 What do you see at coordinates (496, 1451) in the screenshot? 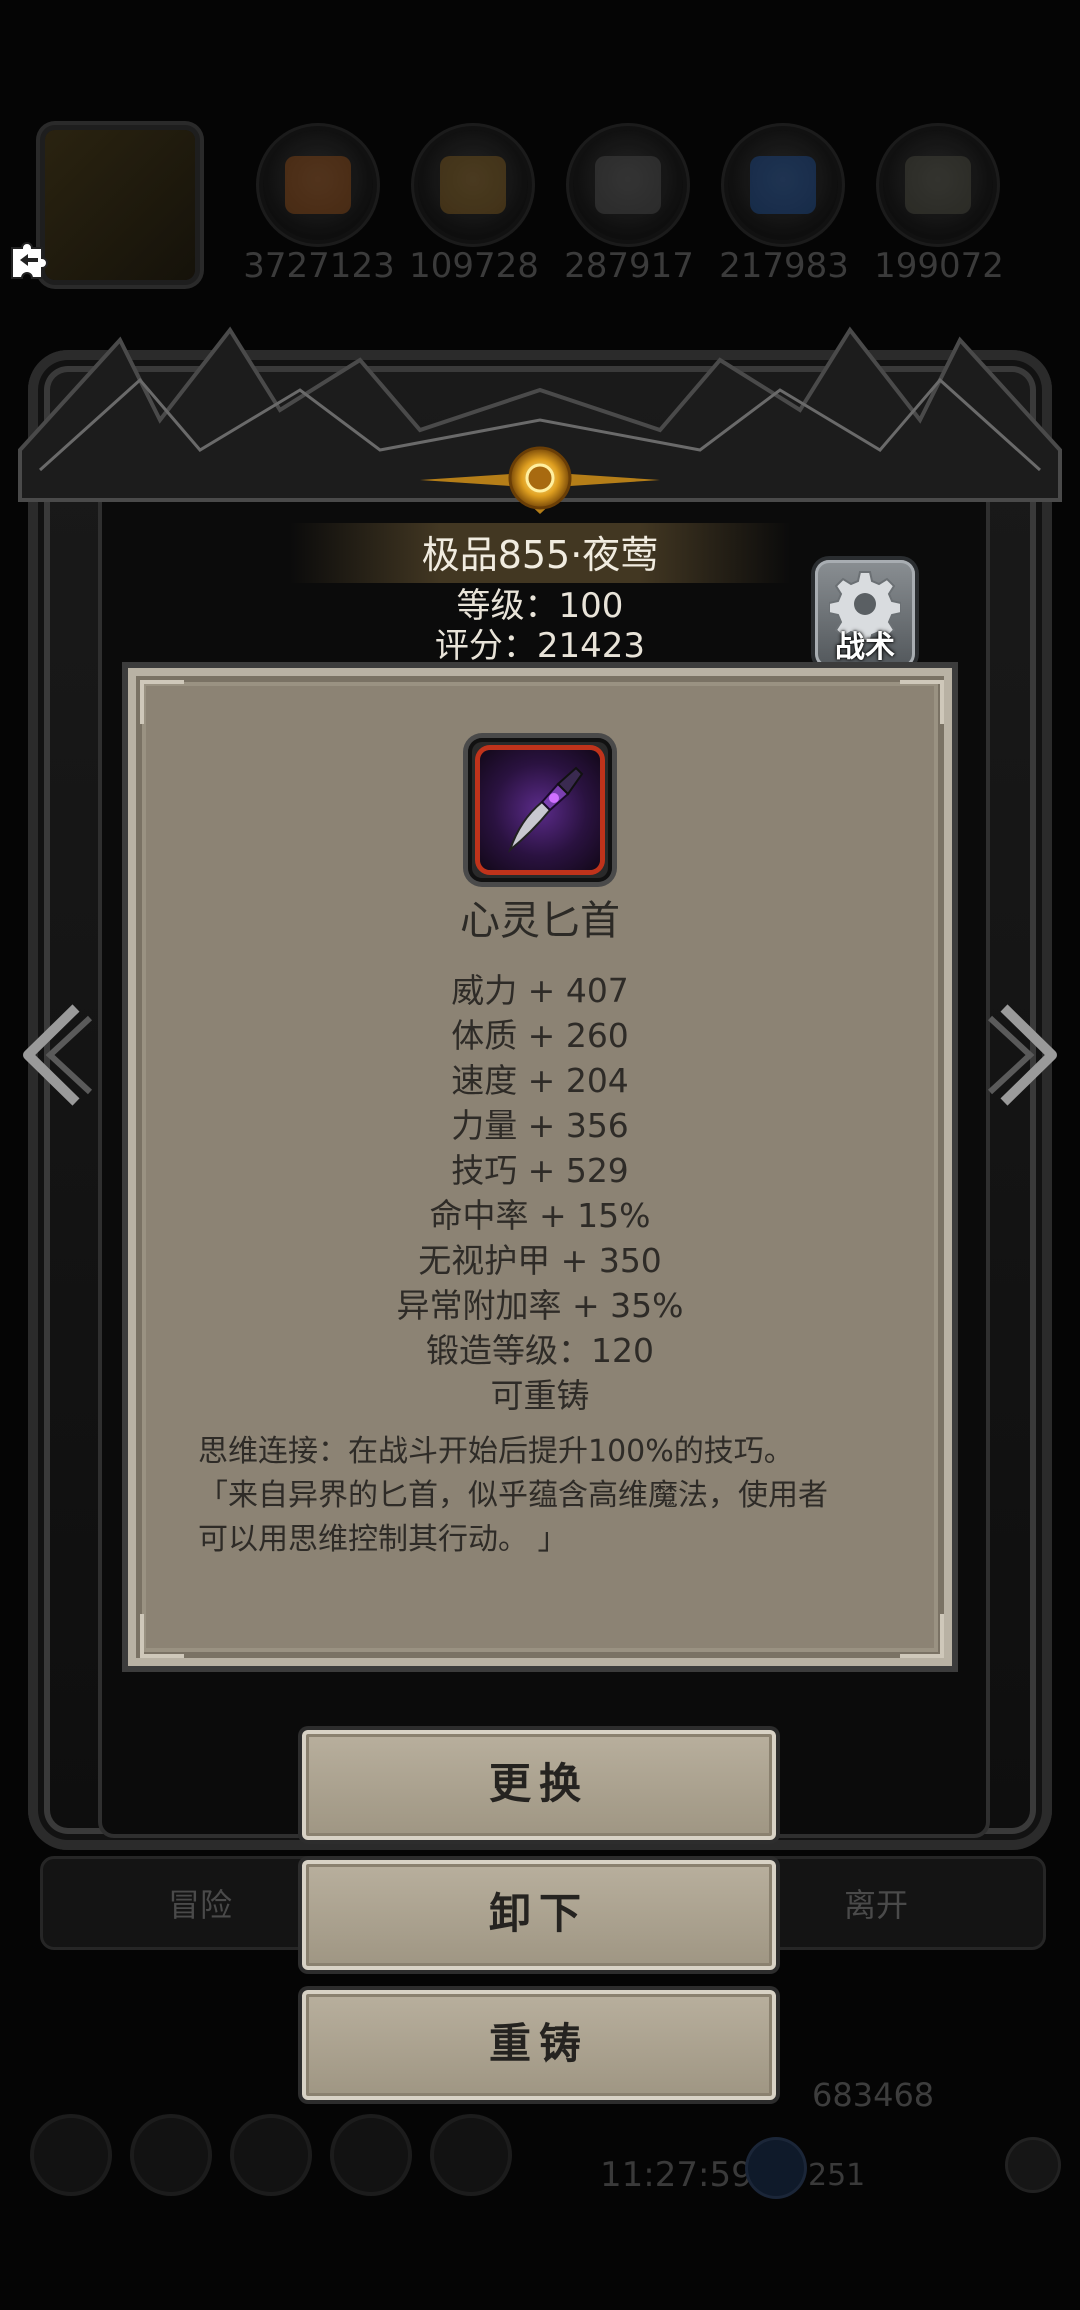
I see `item-description-line-1: 思维连接：在战斗开始后提升100%的技巧。` at bounding box center [496, 1451].